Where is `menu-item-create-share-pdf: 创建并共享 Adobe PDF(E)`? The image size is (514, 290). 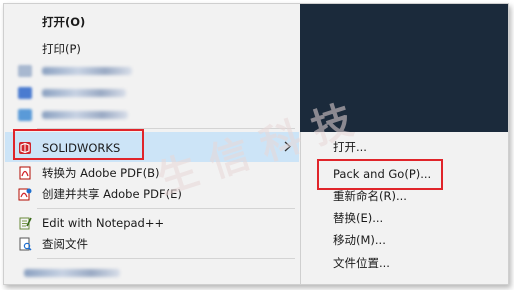
menu-item-create-share-pdf: 创建并共享 Adobe PDF(E) is located at coordinates (152, 194).